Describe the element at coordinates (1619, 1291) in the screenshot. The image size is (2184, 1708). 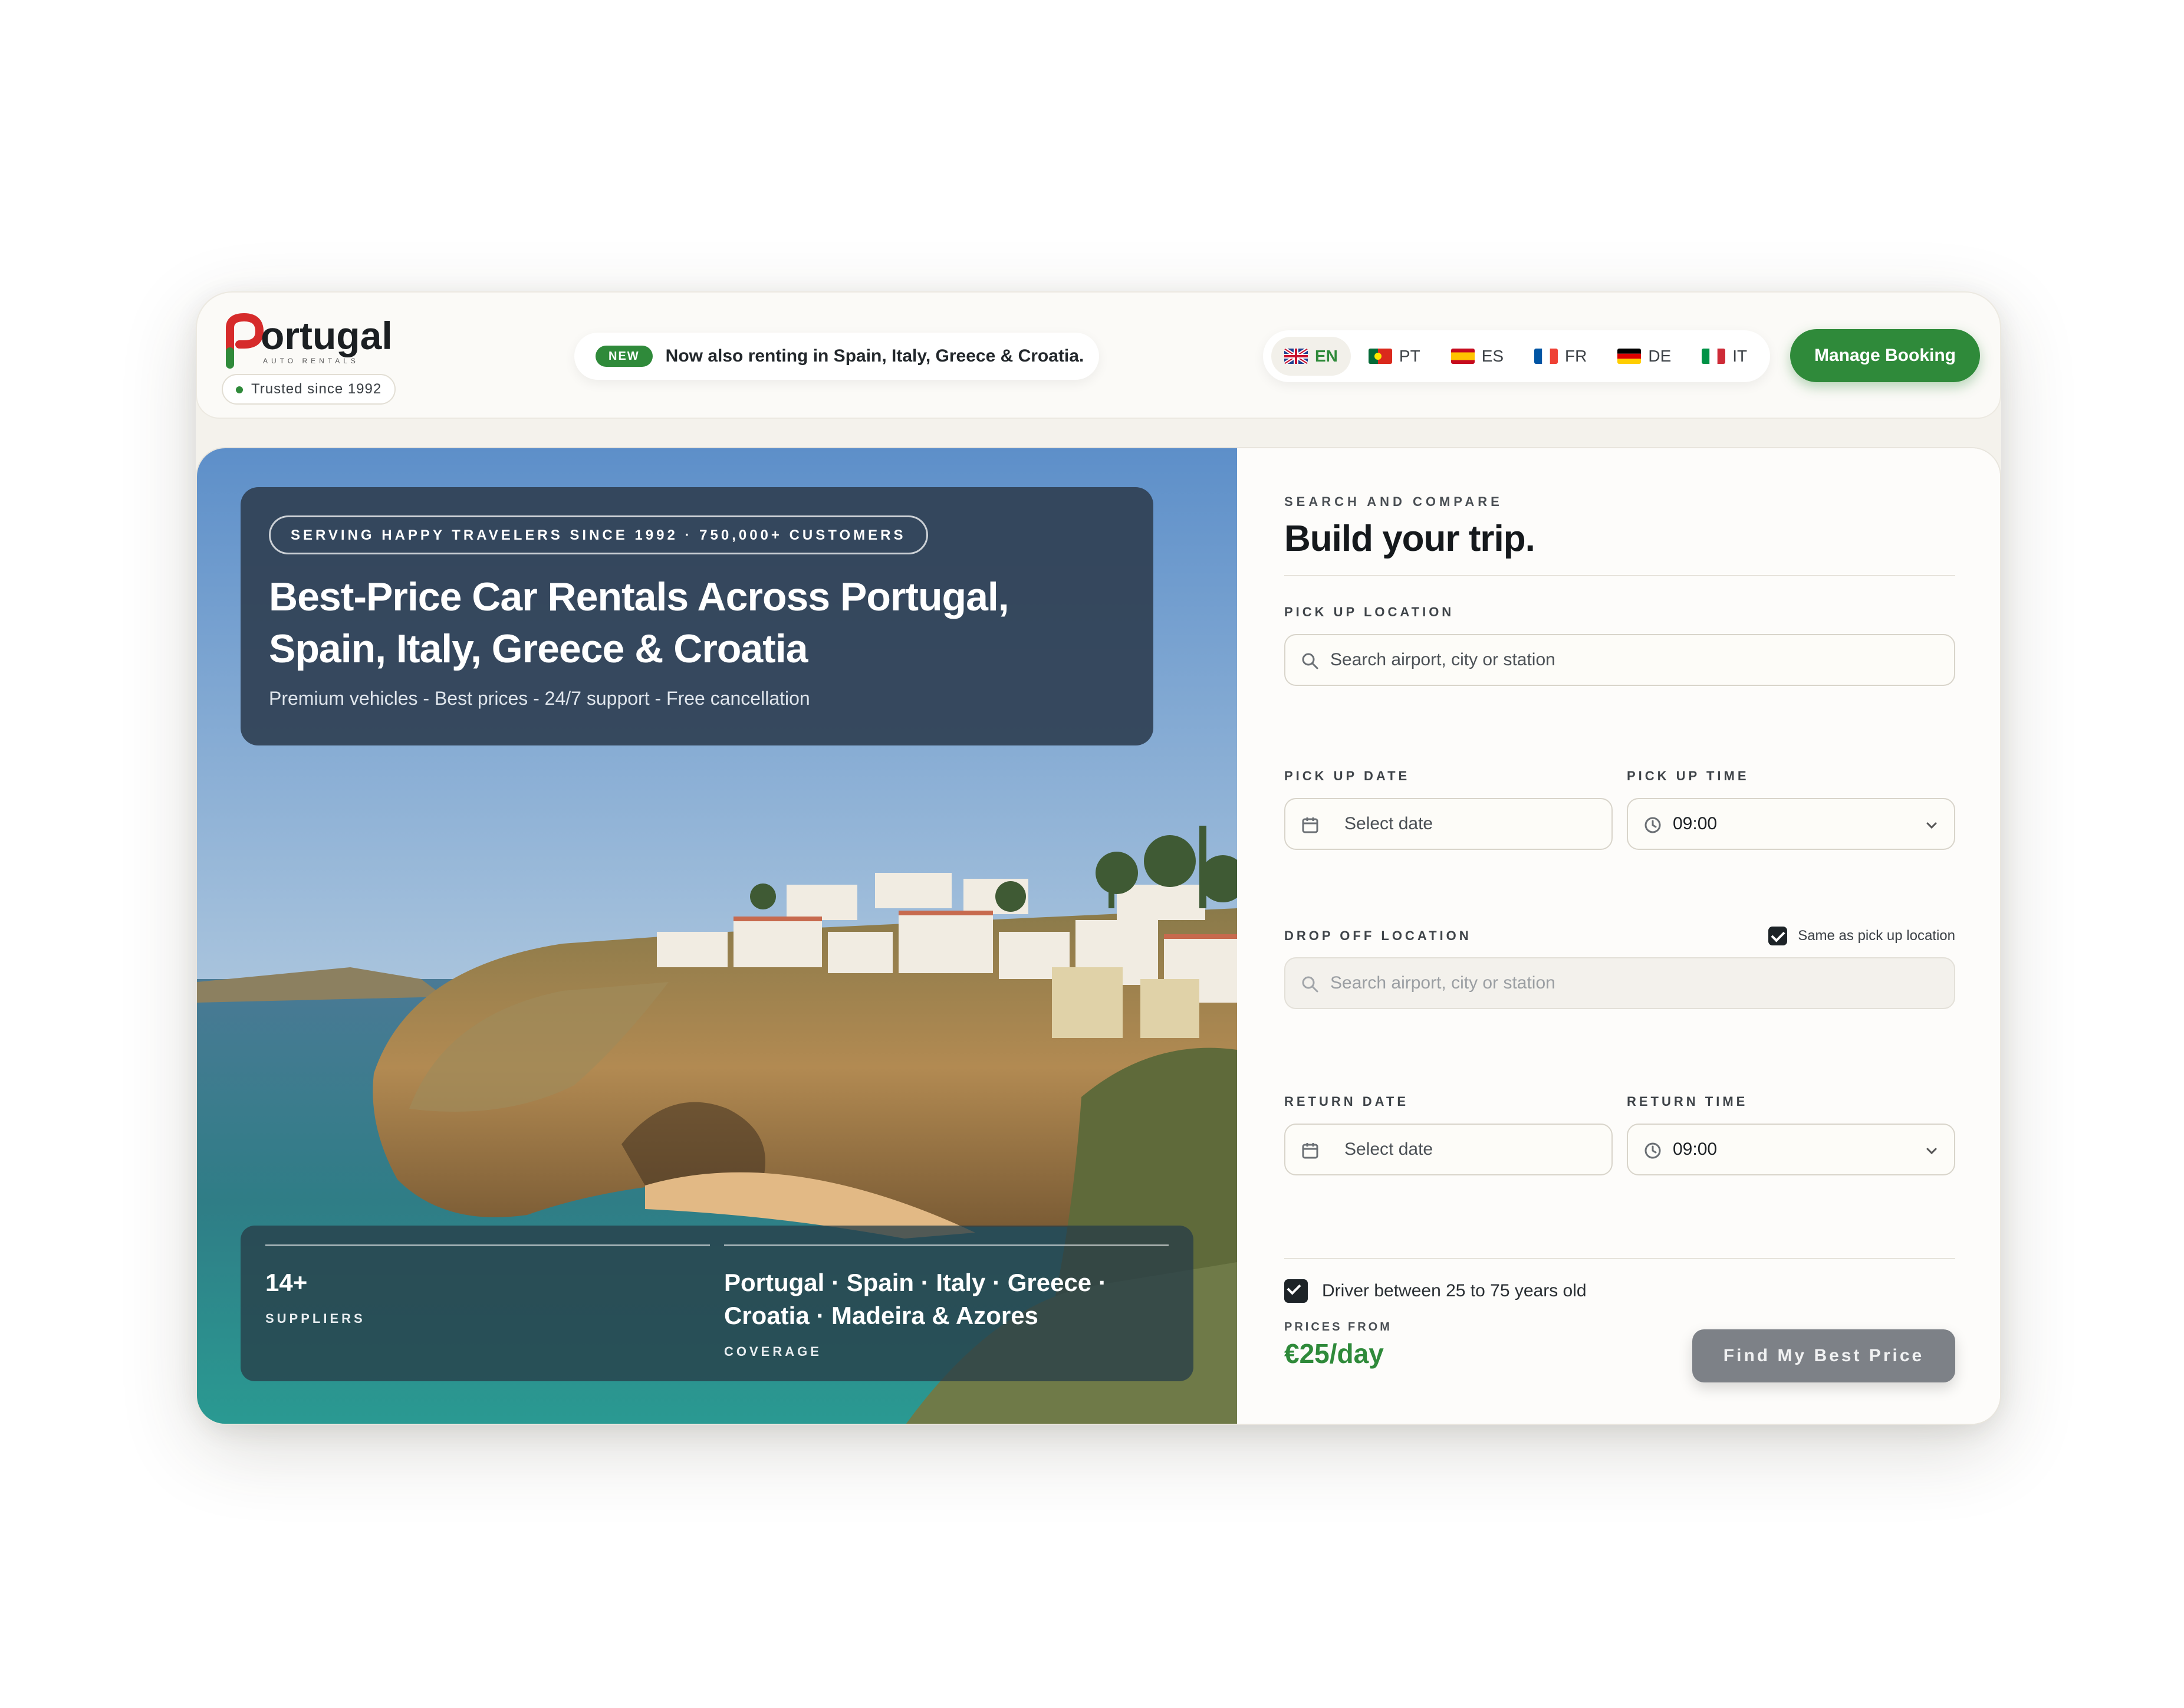
I see `driver-age-toggle: Driver between 25 to 75 years old` at that location.